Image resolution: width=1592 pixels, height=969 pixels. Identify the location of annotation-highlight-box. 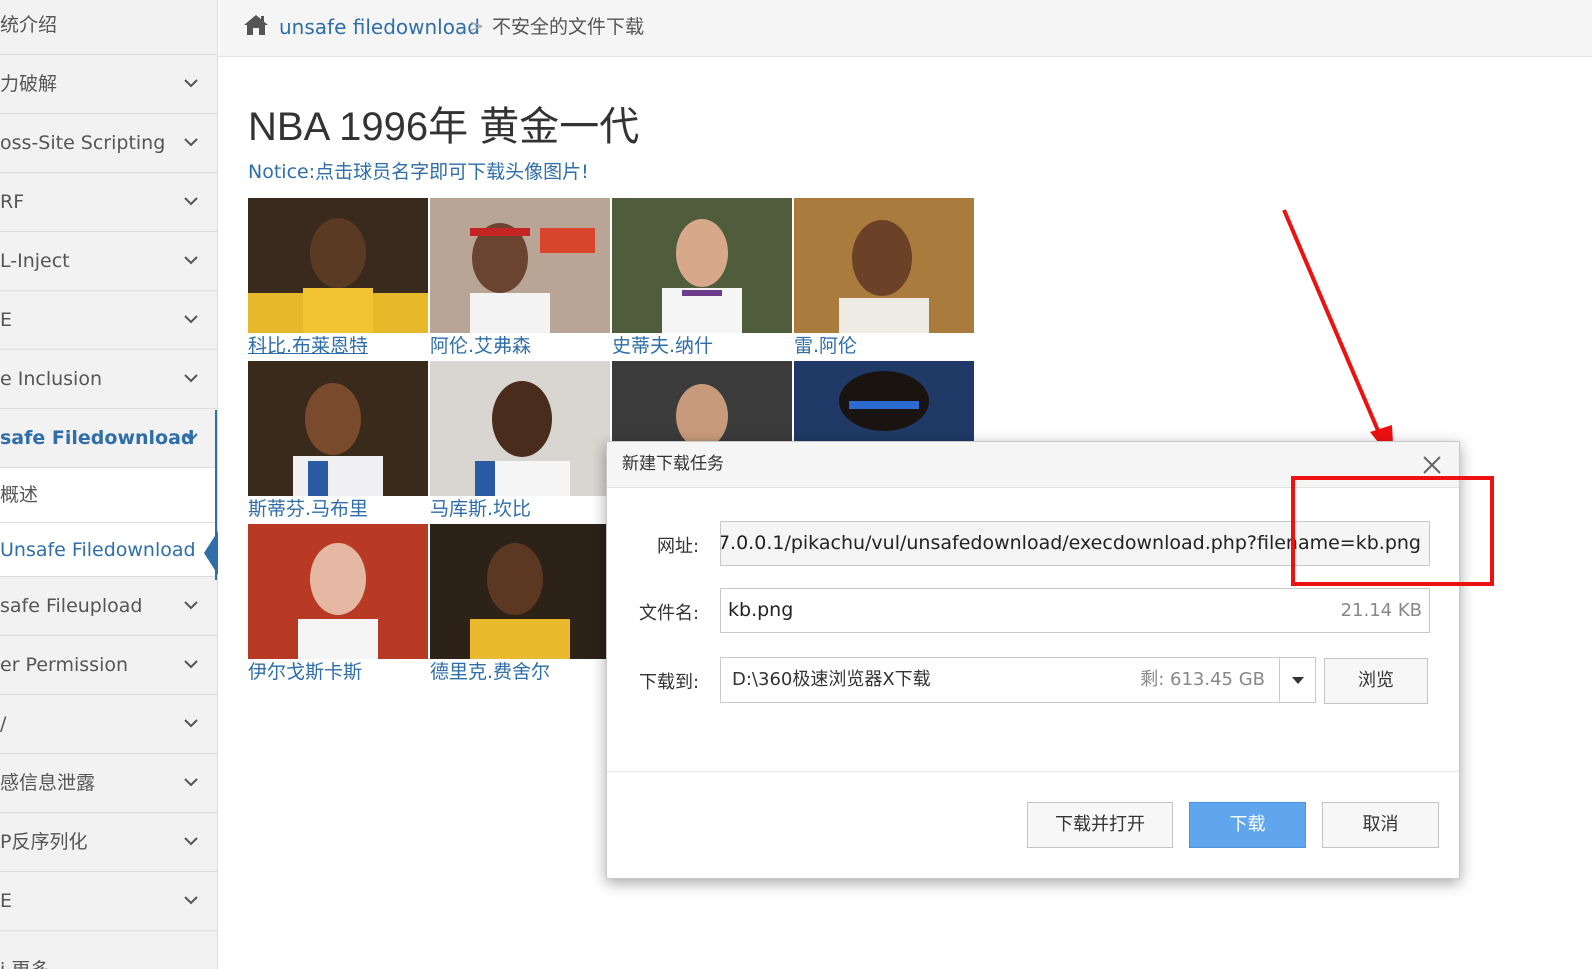
(1392, 531).